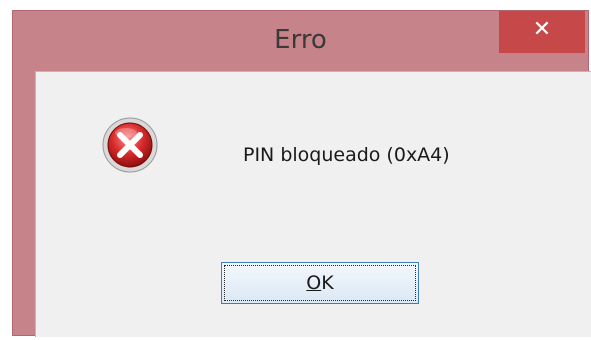 The image size is (591, 340). Describe the element at coordinates (327, 283) in the screenshot. I see `ok-label-rest: K` at that location.